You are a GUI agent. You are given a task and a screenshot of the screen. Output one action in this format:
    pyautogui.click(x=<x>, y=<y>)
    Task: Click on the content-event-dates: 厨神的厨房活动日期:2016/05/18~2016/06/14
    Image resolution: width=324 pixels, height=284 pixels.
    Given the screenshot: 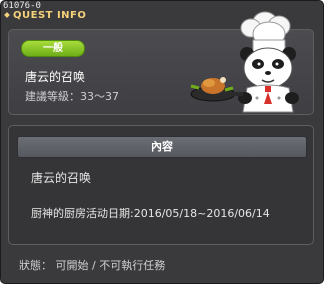 What is the action you would take?
    pyautogui.click(x=150, y=213)
    